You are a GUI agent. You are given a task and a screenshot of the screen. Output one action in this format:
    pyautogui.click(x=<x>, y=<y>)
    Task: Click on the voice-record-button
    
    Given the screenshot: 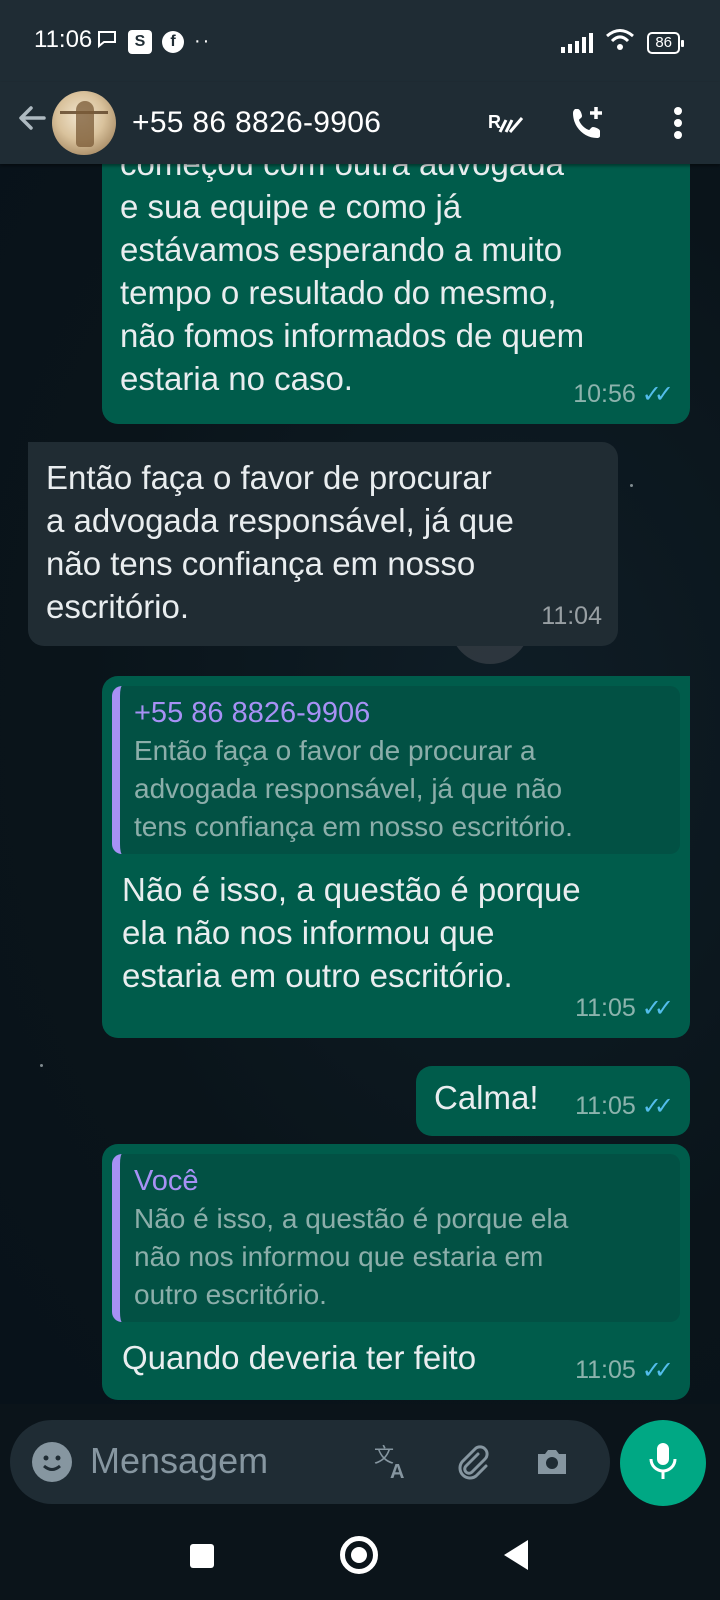 What is the action you would take?
    pyautogui.click(x=663, y=1463)
    